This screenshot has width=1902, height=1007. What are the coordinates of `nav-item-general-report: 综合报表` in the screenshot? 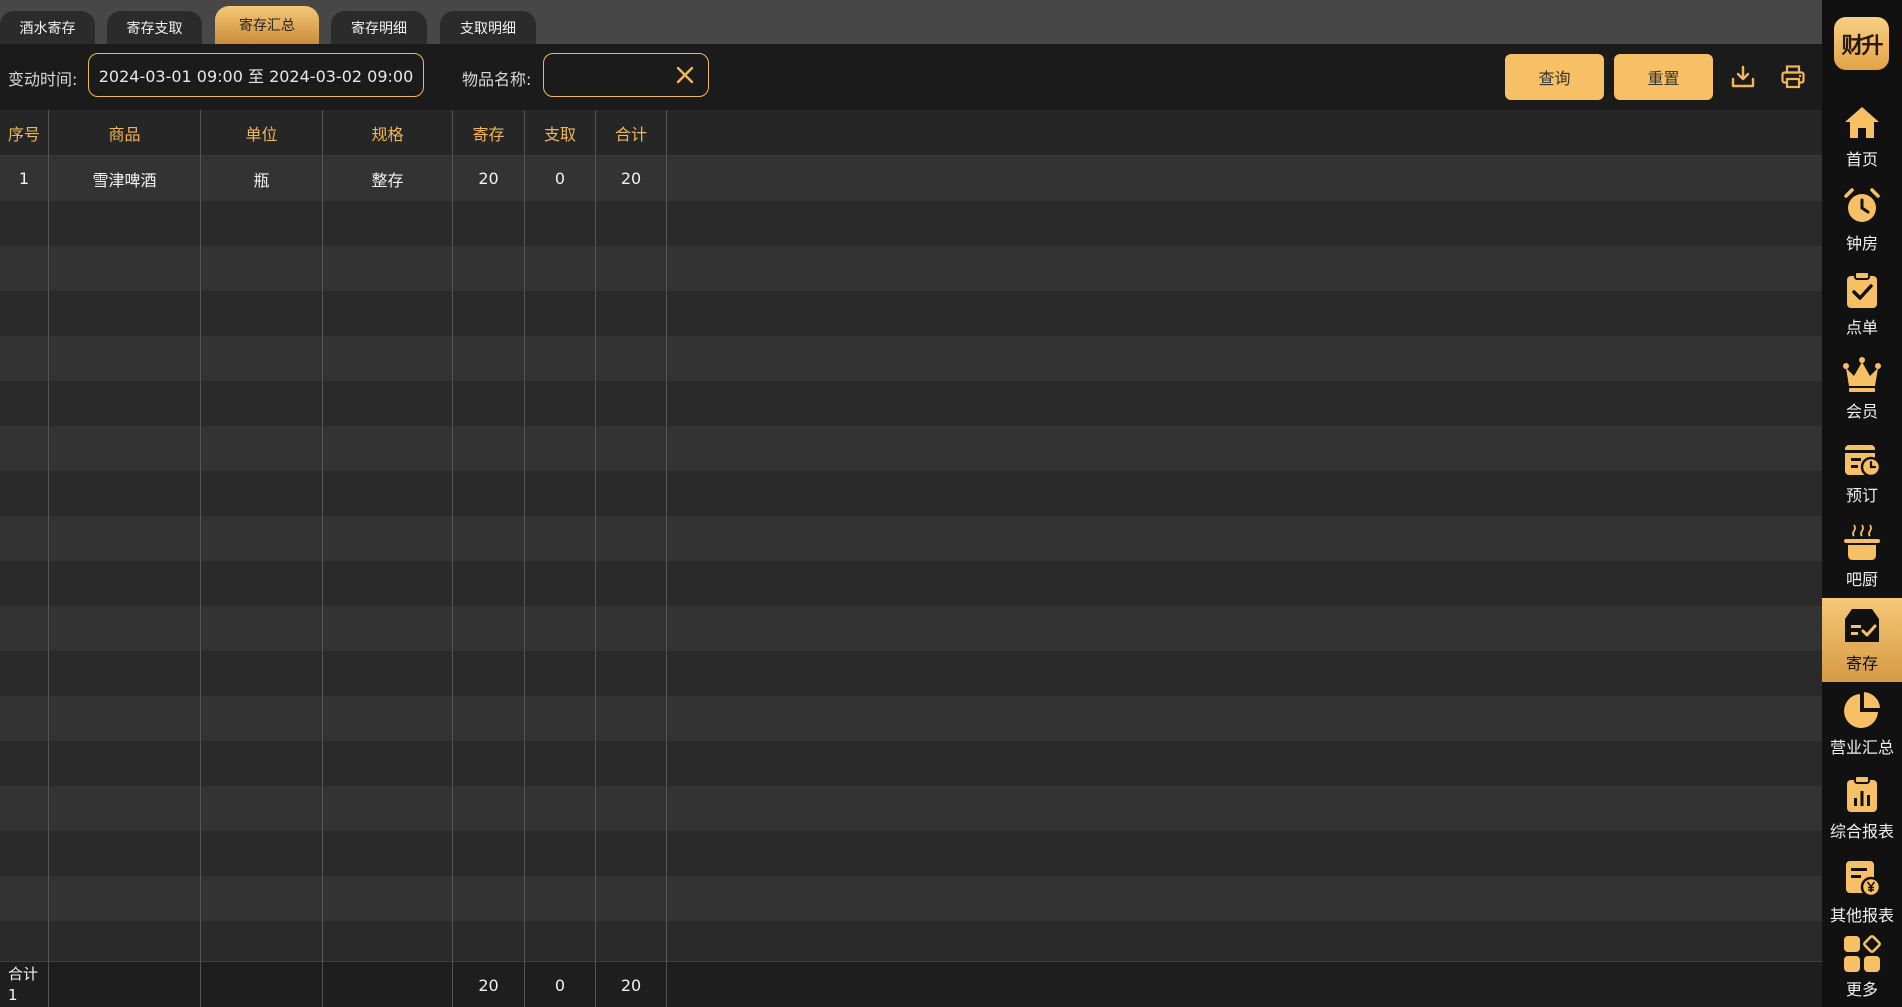 It's located at (1862, 808).